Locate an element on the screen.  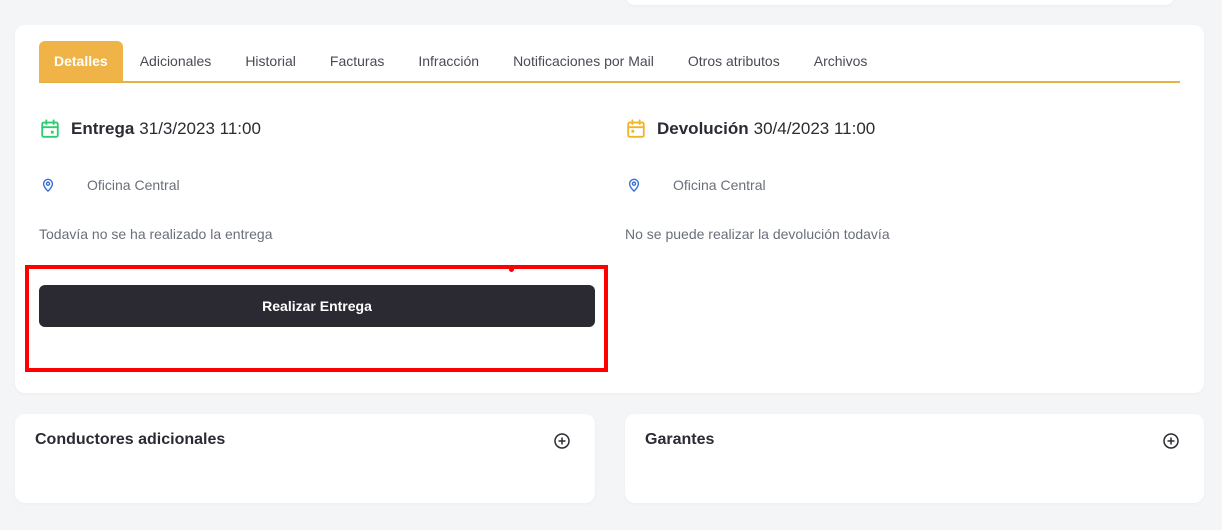
return-label: Devolución is located at coordinates (703, 128).